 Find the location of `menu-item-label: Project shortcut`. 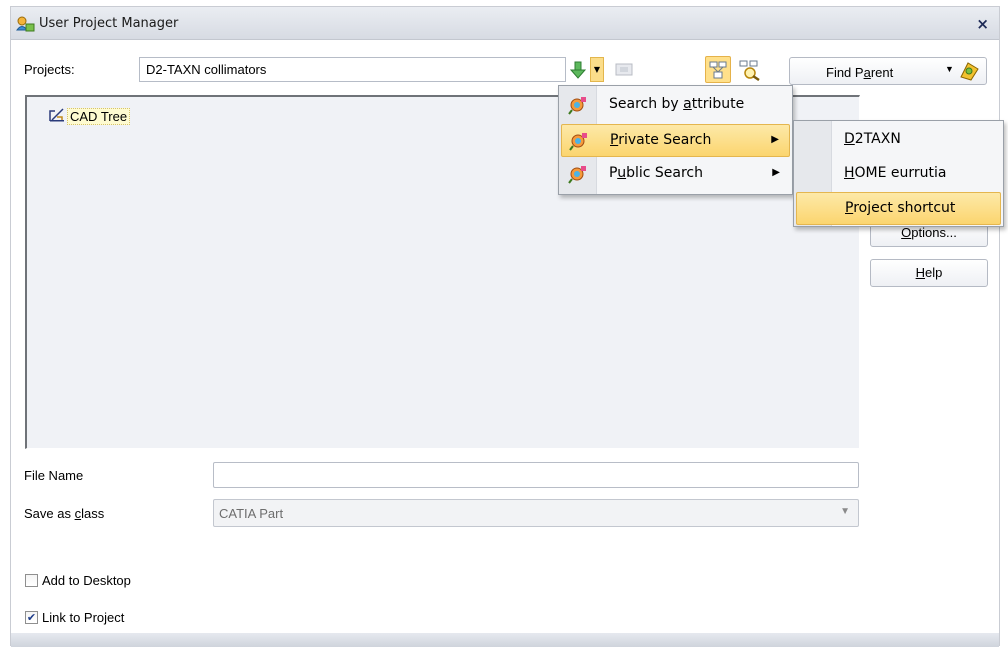

menu-item-label: Project shortcut is located at coordinates (900, 208).